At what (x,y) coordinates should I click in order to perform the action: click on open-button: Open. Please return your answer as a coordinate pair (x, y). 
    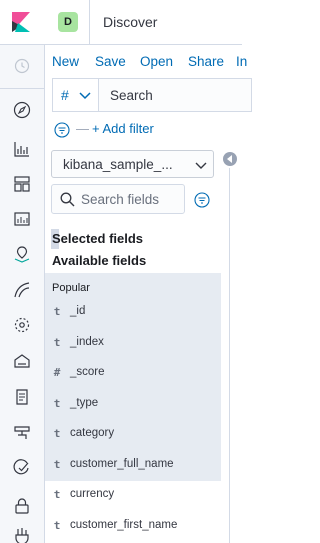
    Looking at the image, I should click on (156, 61).